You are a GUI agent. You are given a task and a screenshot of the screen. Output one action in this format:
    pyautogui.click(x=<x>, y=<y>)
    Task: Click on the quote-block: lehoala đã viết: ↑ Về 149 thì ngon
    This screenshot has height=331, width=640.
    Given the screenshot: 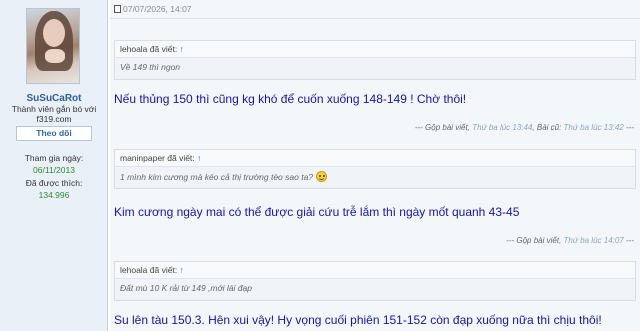 What is the action you would take?
    pyautogui.click(x=375, y=60)
    